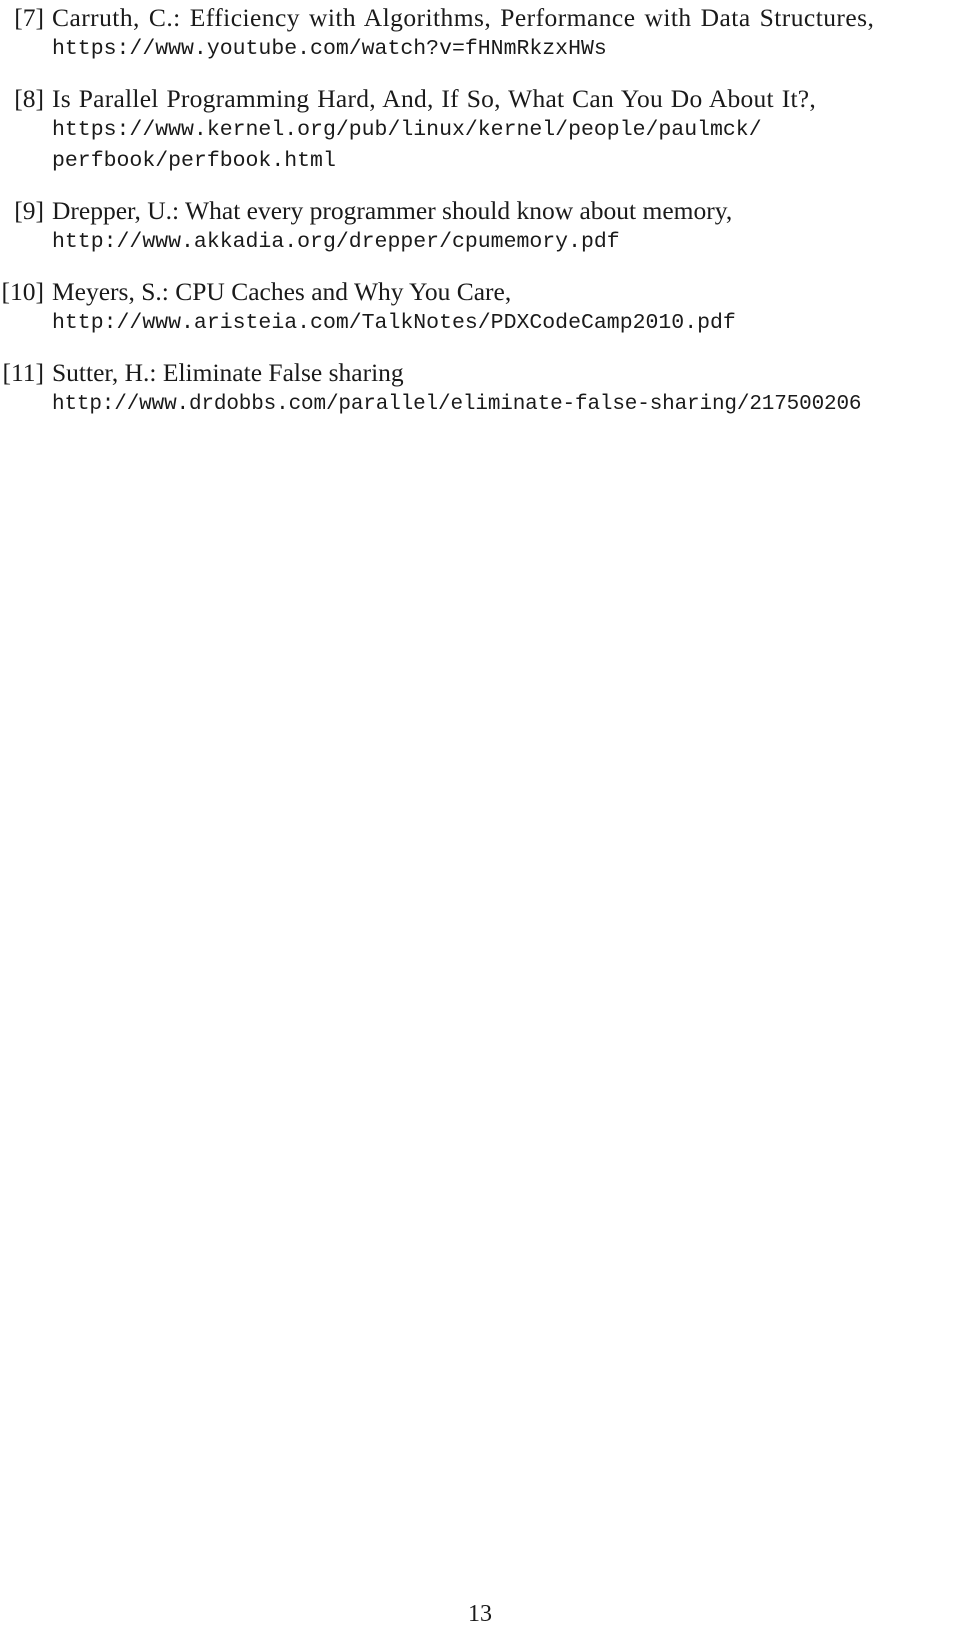 The width and height of the screenshot is (960, 1651). Describe the element at coordinates (29, 210) in the screenshot. I see `reference-label: [9]` at that location.